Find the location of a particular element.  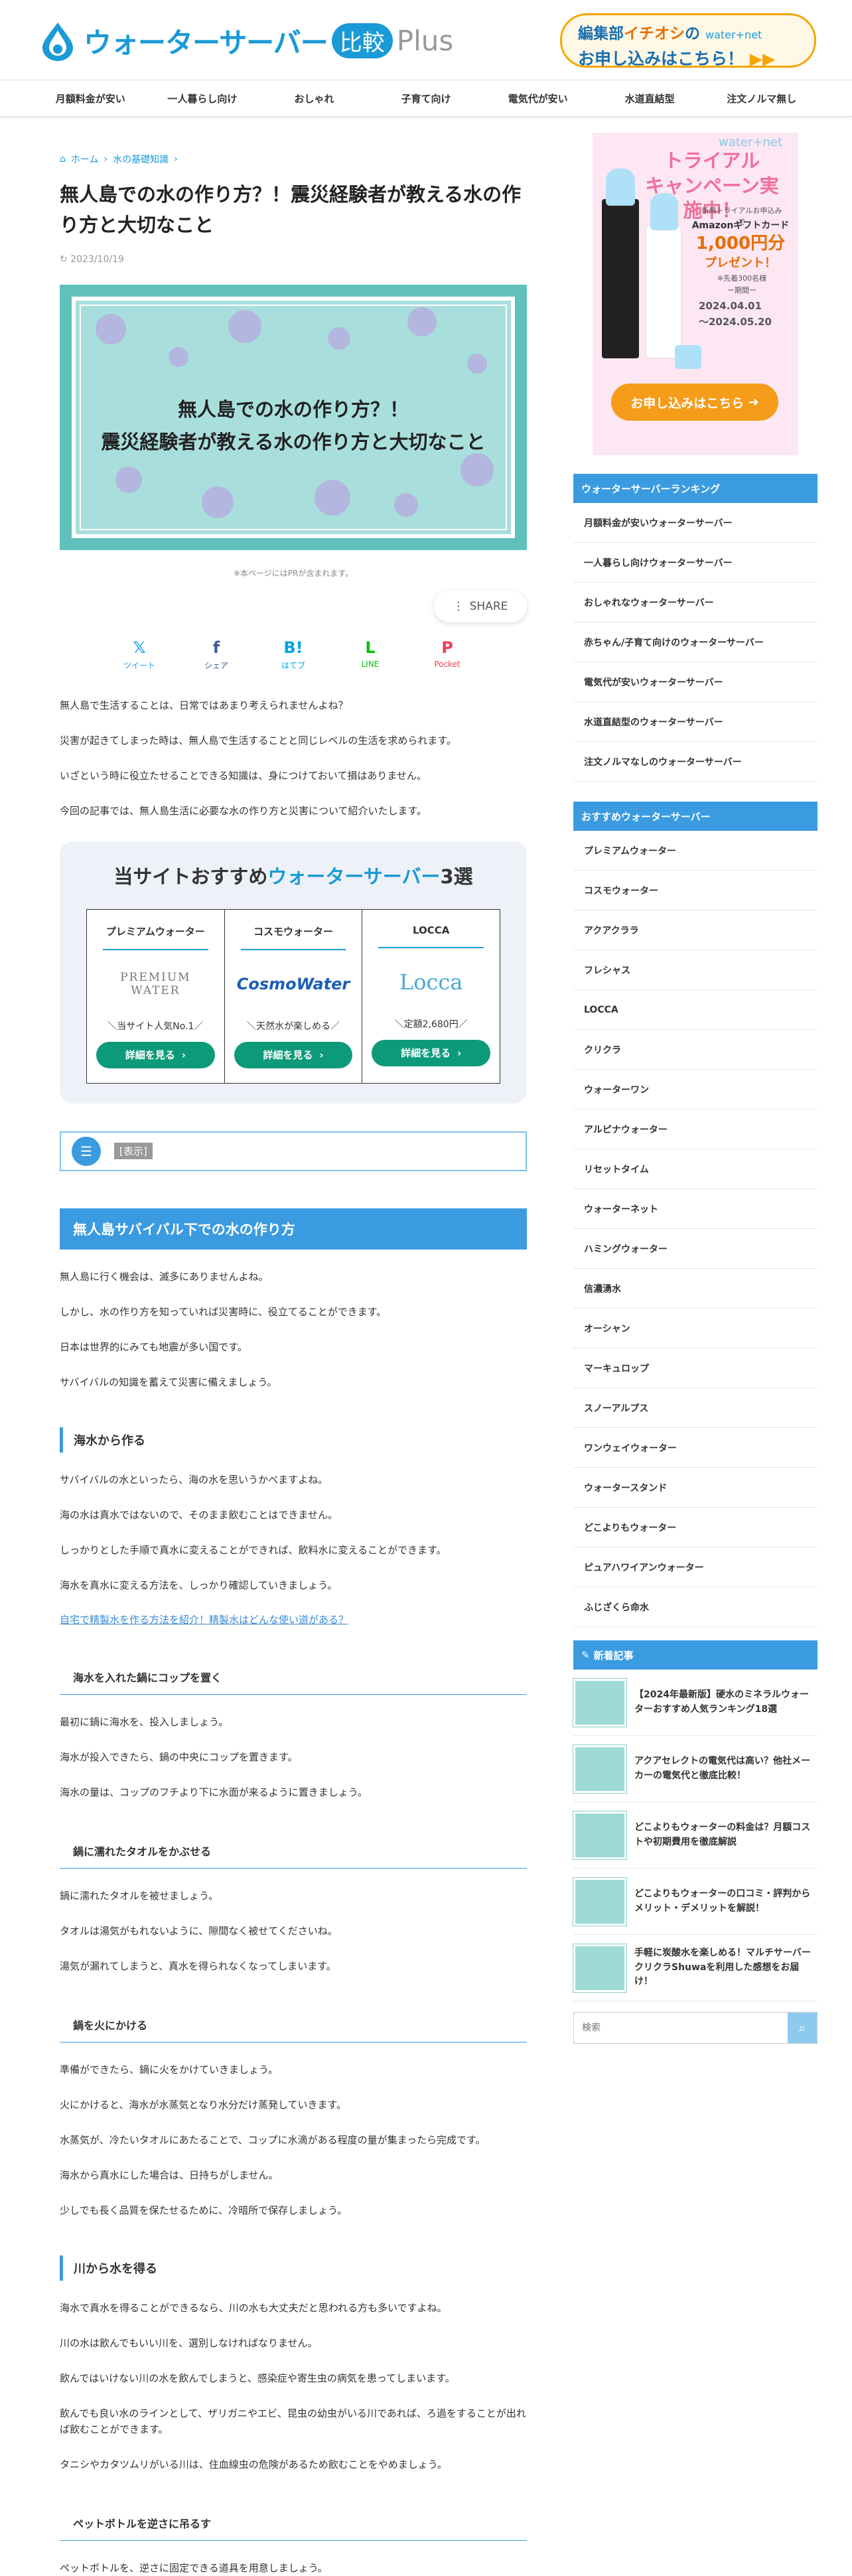

new-post-title: どこよりもウォーターの口コミ・評判からメリット・デメリットを解説！ is located at coordinates (722, 1901).